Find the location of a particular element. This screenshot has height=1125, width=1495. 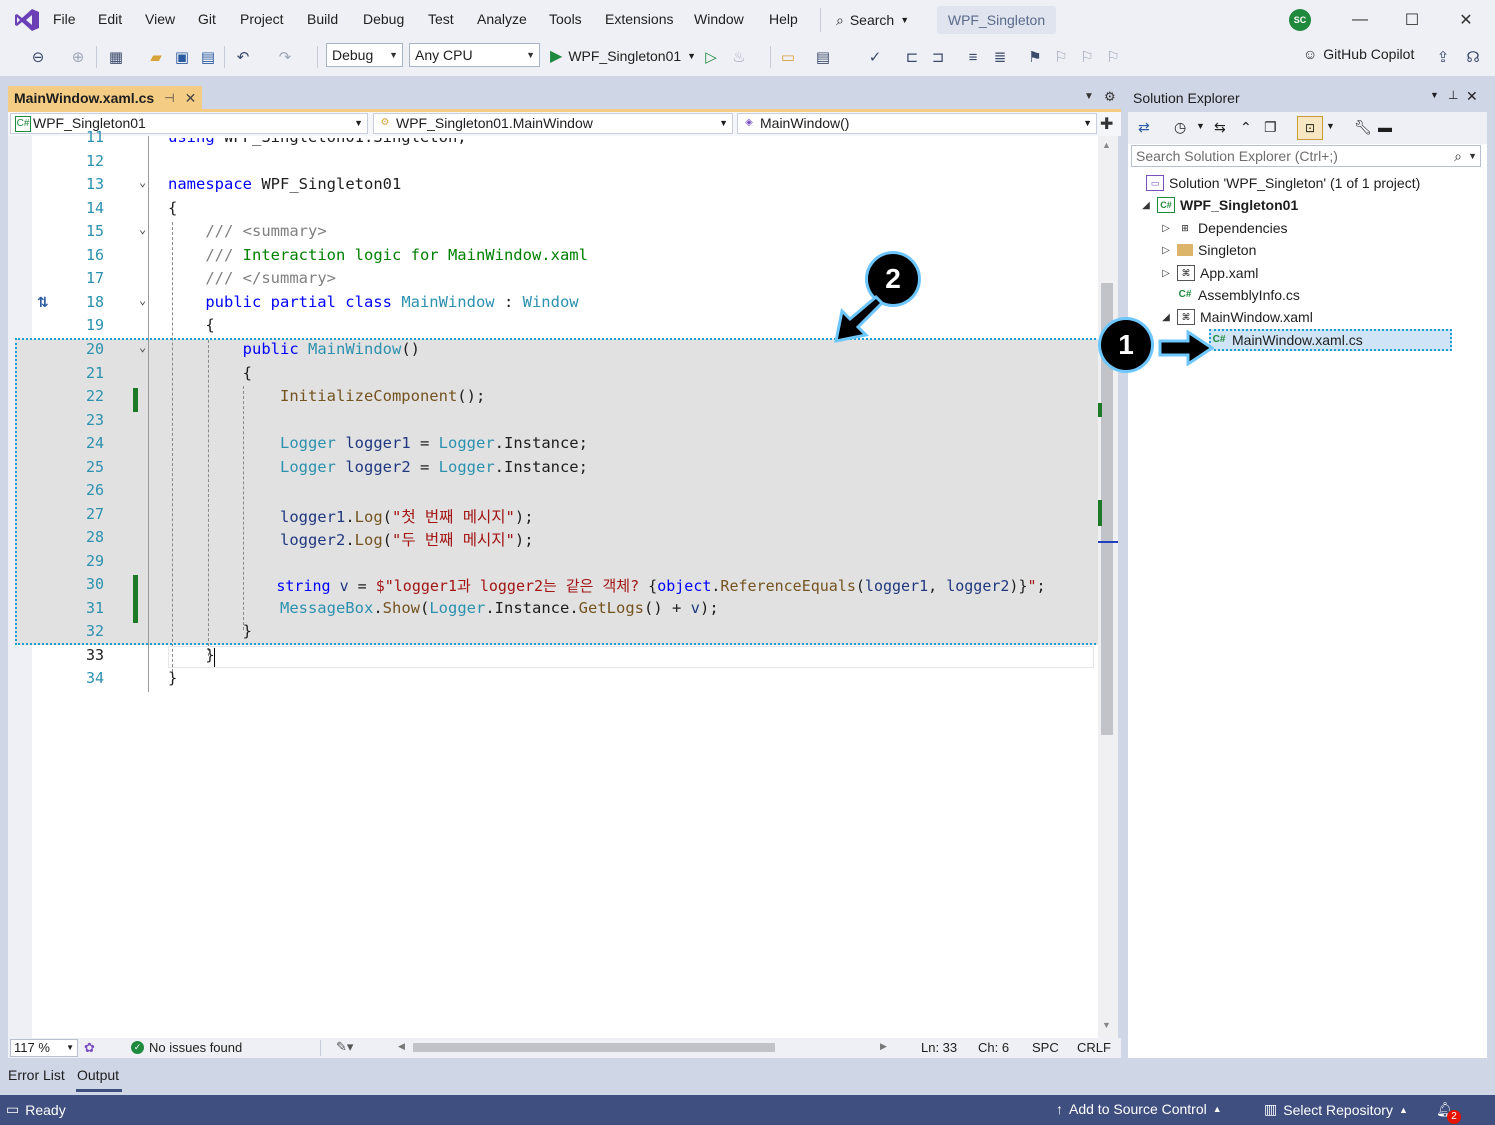

ready-label: Ready is located at coordinates (45, 1109).